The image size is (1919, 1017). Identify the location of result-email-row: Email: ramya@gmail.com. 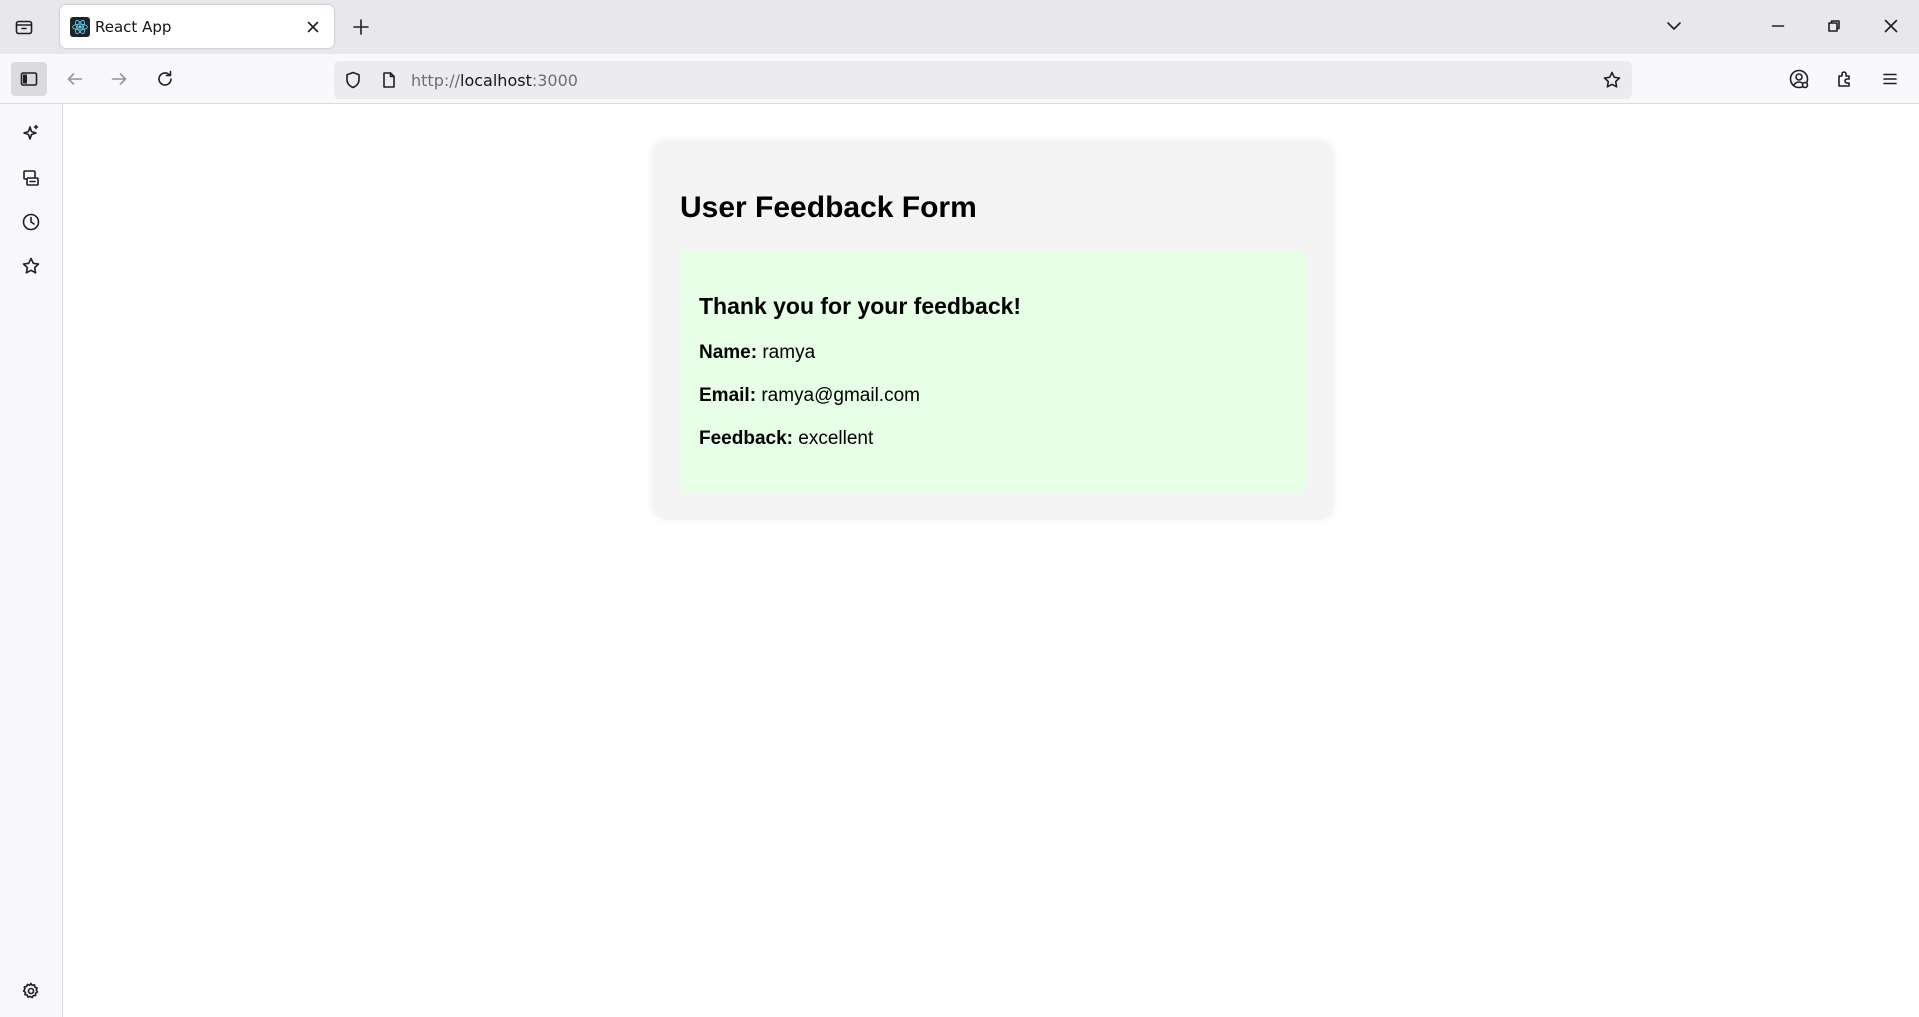
(809, 396).